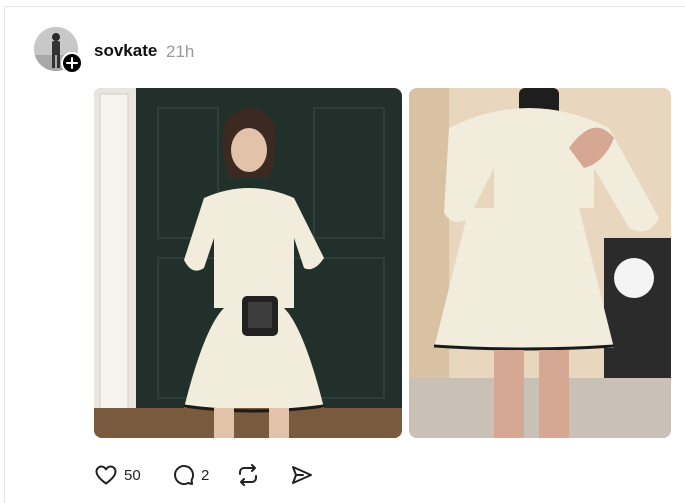  Describe the element at coordinates (205, 475) in the screenshot. I see `comment-count: 2` at that location.